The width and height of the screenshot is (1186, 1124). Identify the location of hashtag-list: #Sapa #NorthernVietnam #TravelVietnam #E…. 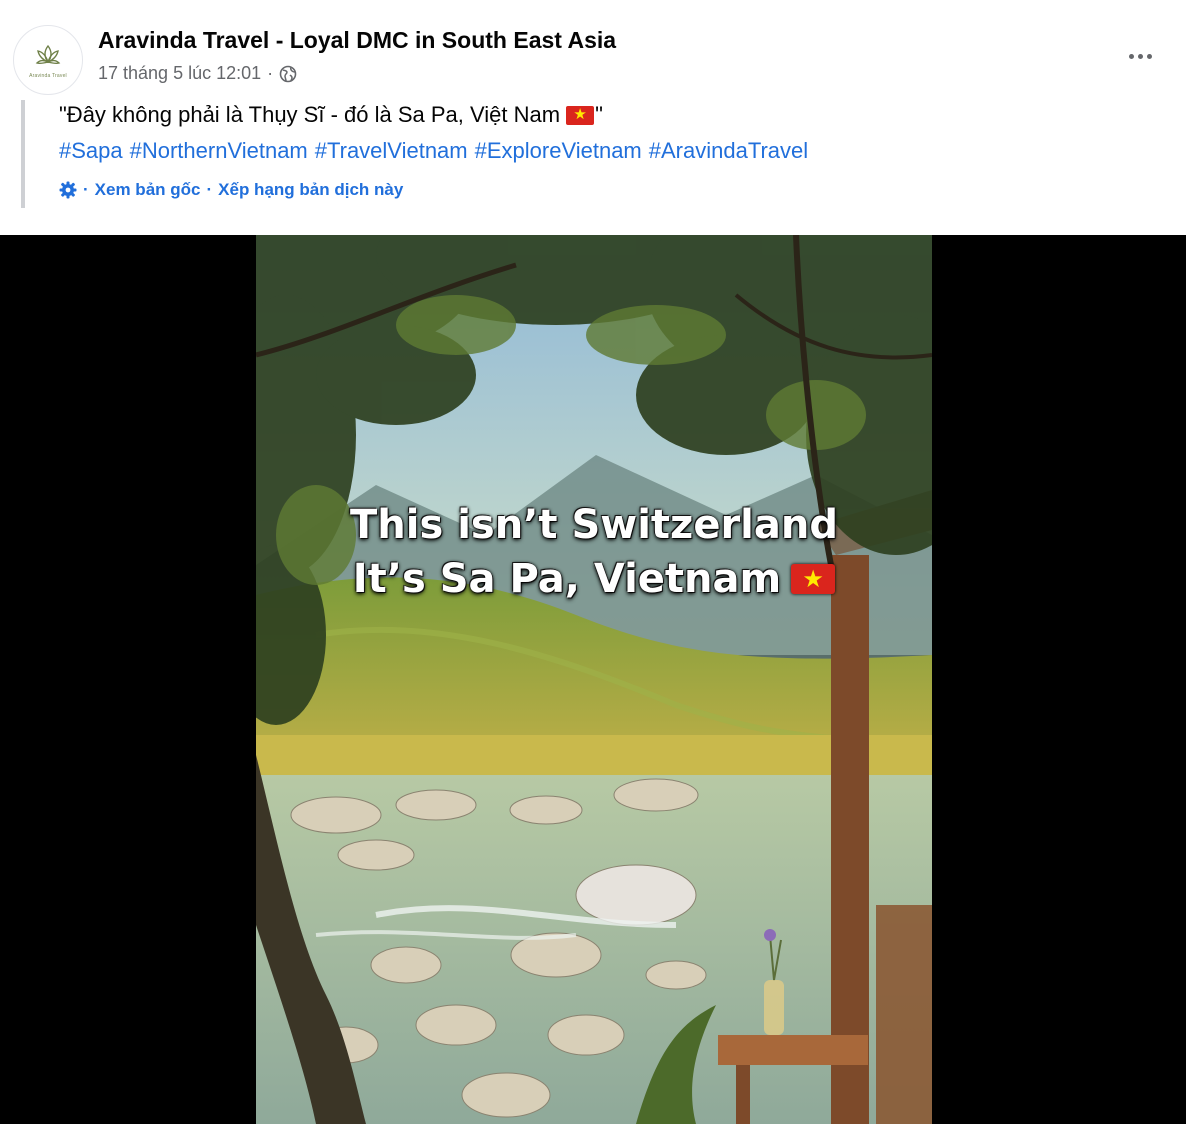
(433, 151).